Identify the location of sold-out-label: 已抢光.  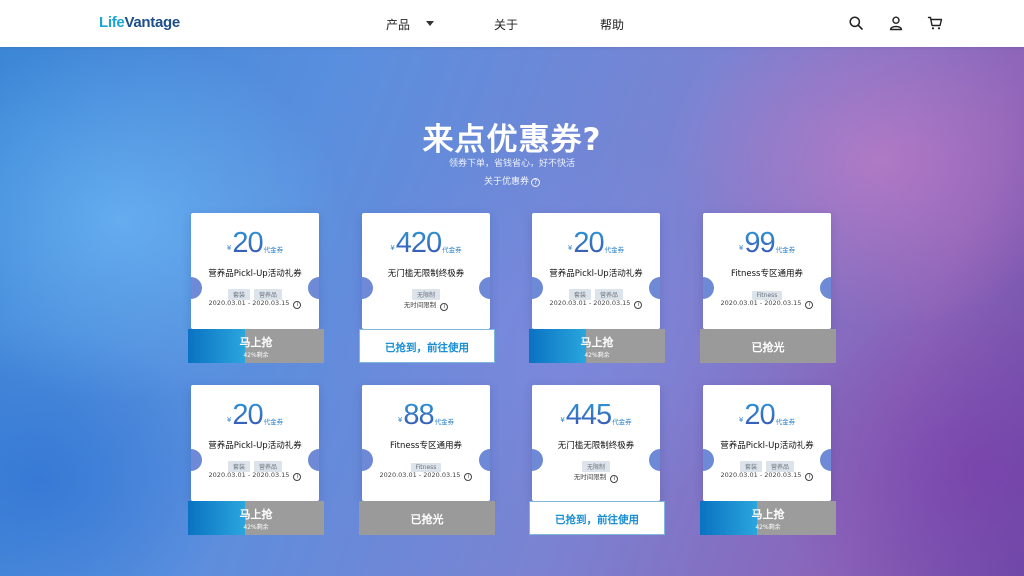
(768, 347).